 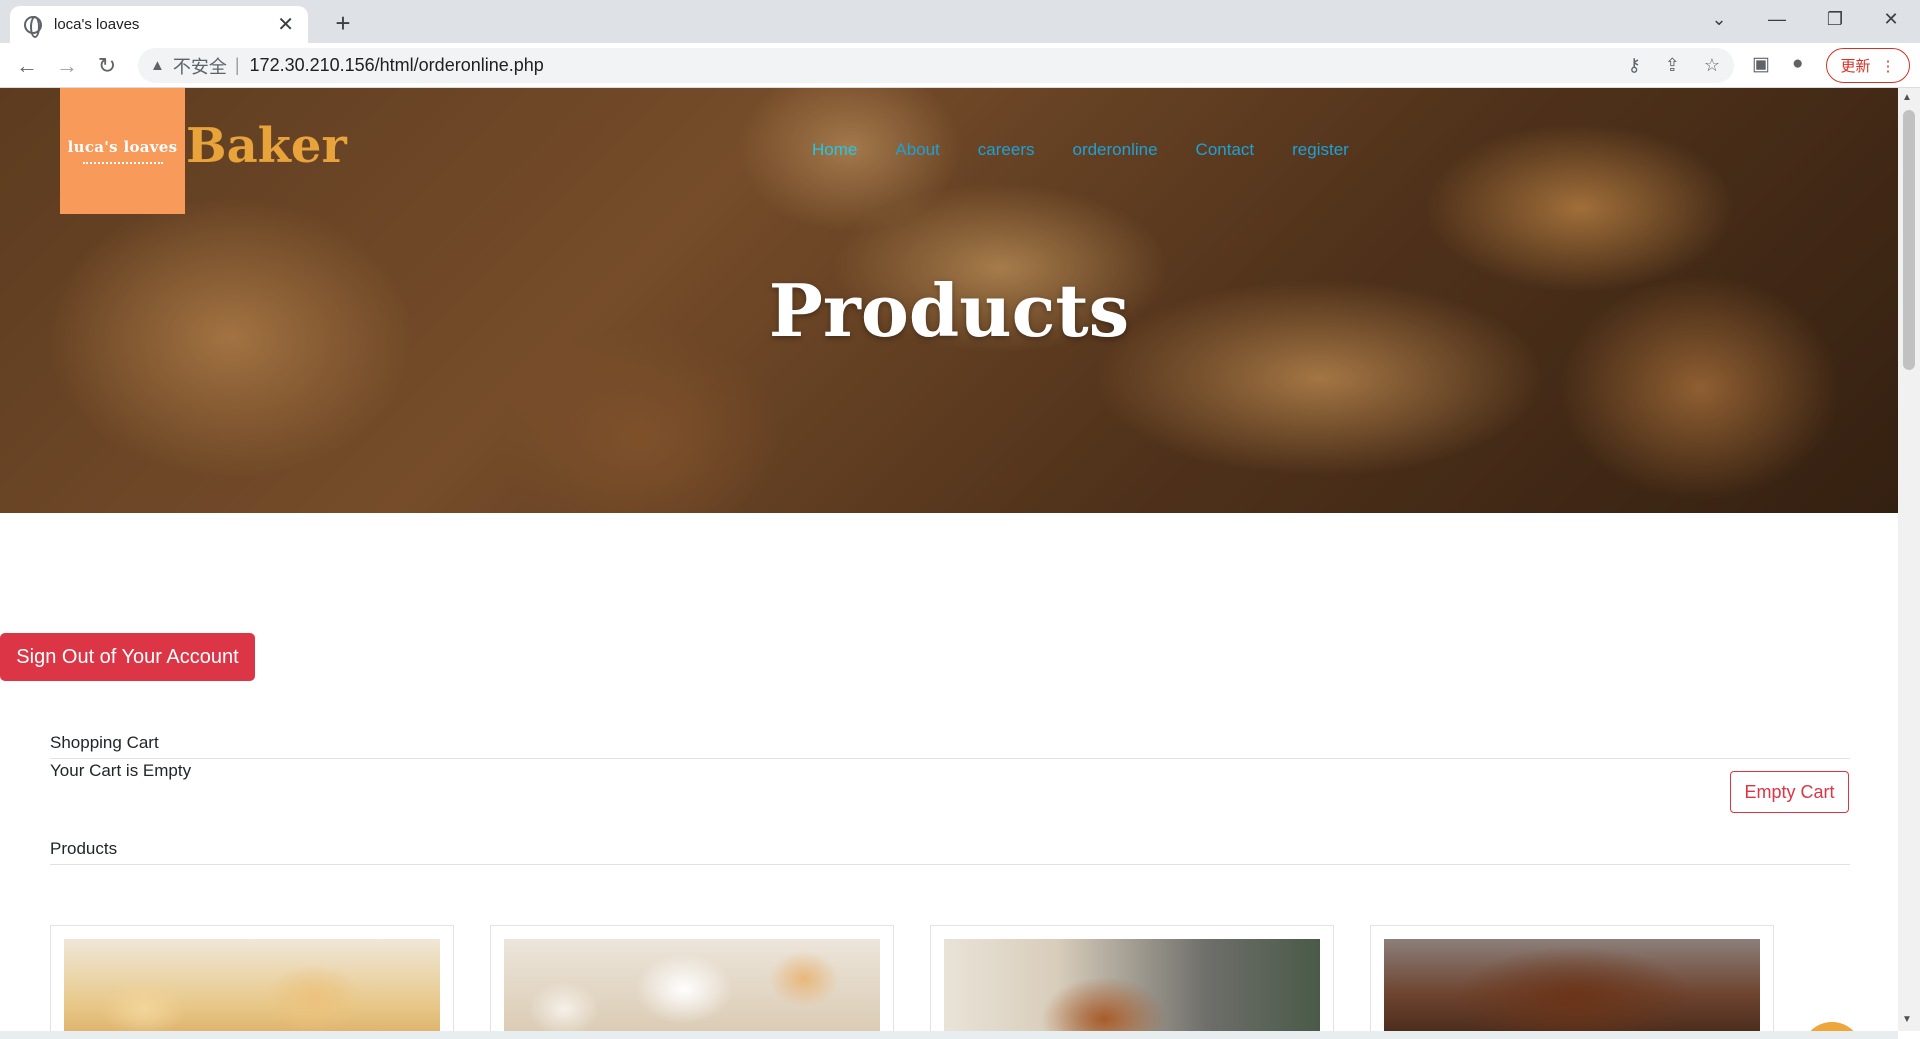 I want to click on share-icon: ⇪, so click(x=1672, y=65).